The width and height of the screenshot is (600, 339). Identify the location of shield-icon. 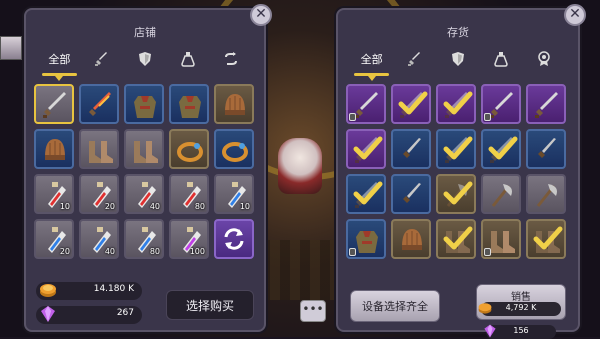
(144, 59).